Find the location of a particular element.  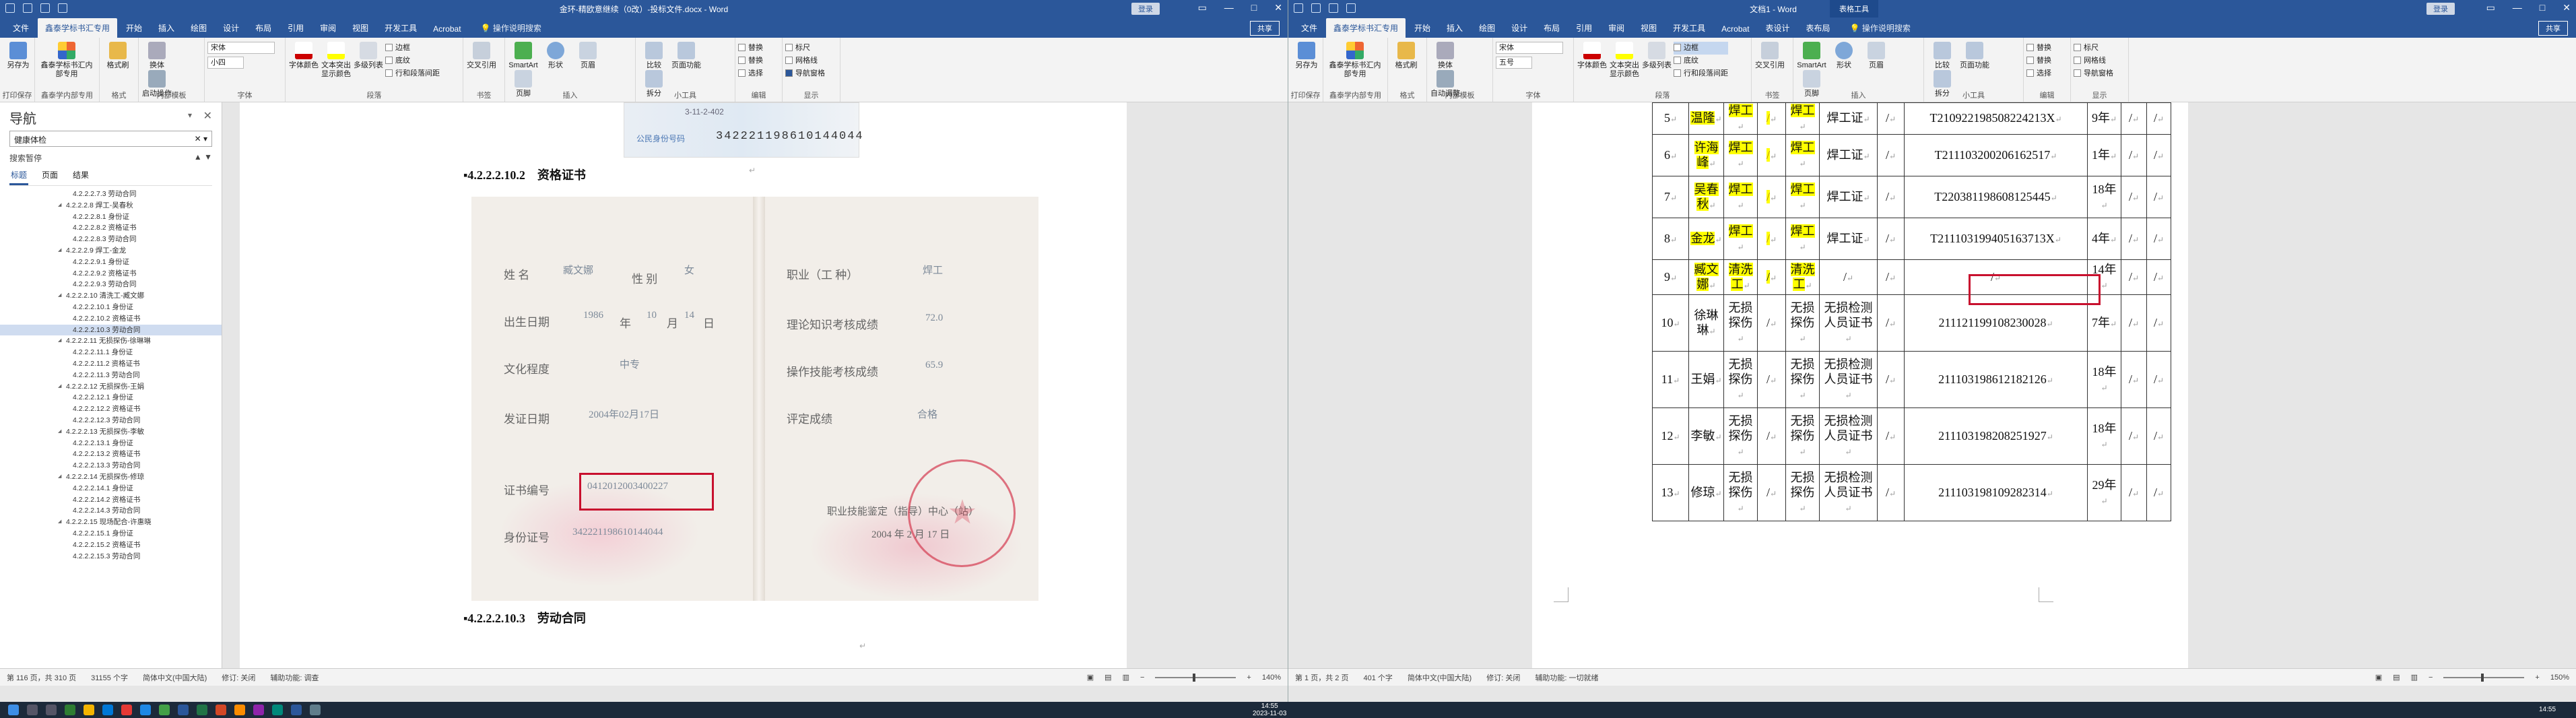

acrobat-icon is located at coordinates (126, 710).